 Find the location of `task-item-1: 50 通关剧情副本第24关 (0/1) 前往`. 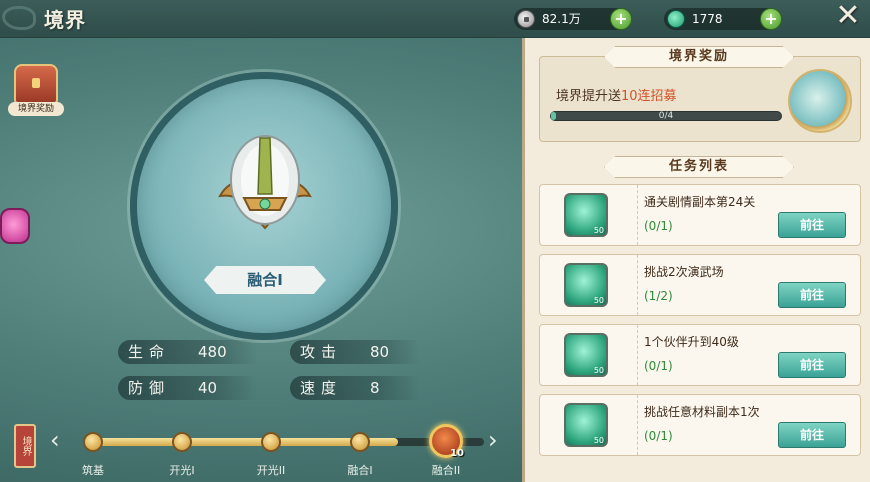

task-item-1: 50 通关剧情副本第24关 (0/1) 前往 is located at coordinates (700, 215).